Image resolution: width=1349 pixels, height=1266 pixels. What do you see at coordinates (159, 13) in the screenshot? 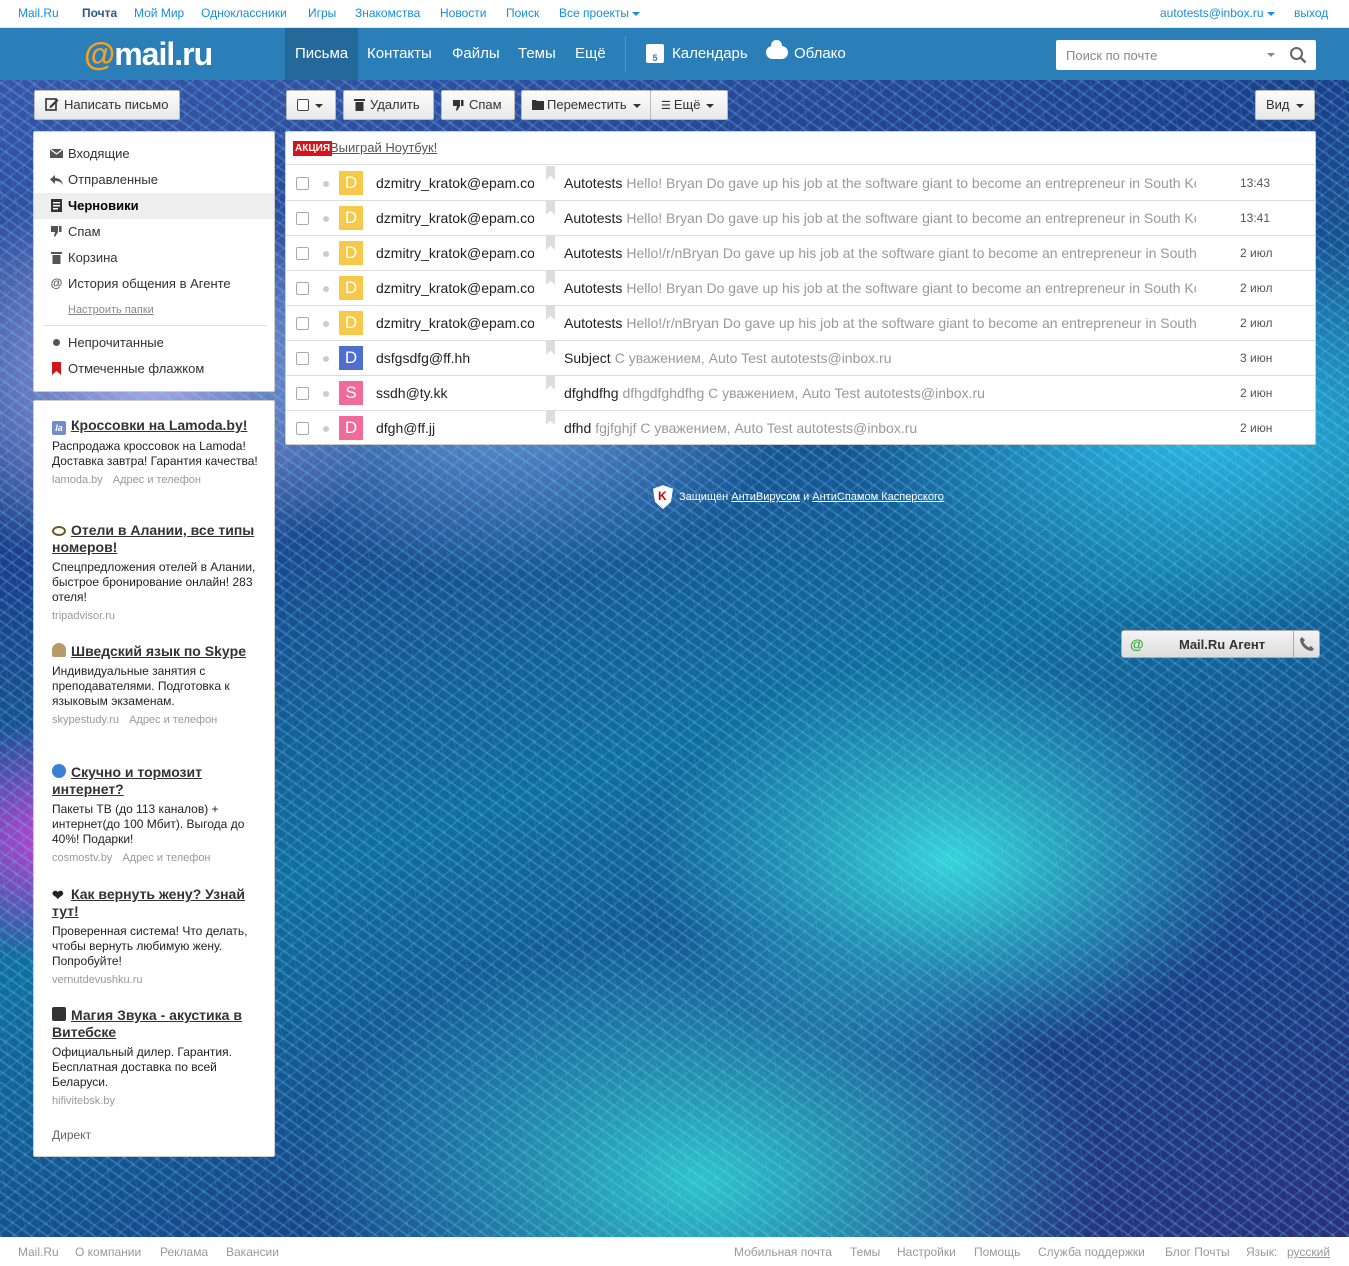
I see `portal-link-mymir: Мой Мир` at bounding box center [159, 13].